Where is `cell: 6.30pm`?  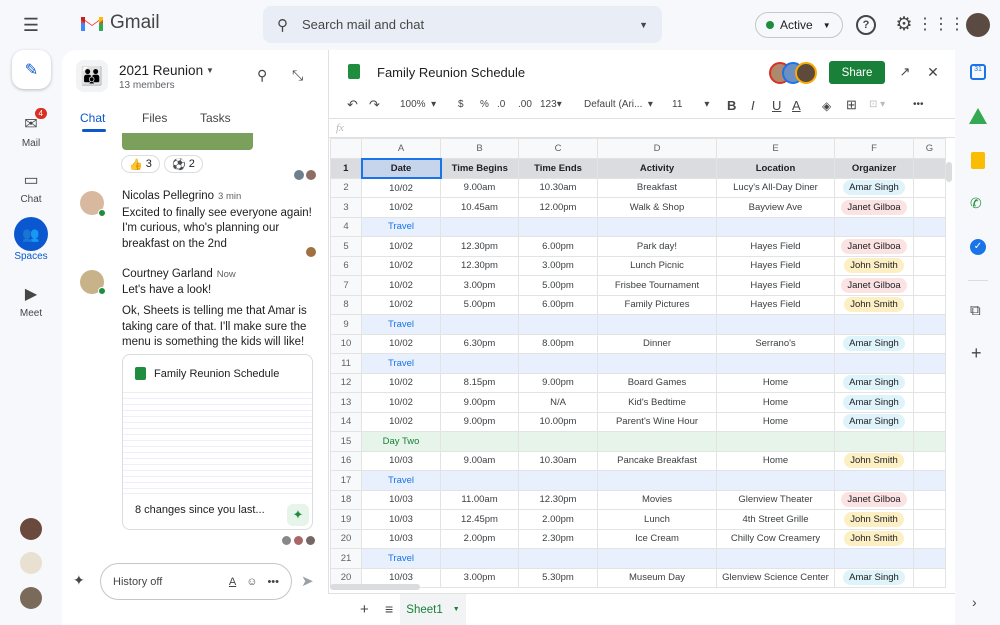 cell: 6.30pm is located at coordinates (479, 343).